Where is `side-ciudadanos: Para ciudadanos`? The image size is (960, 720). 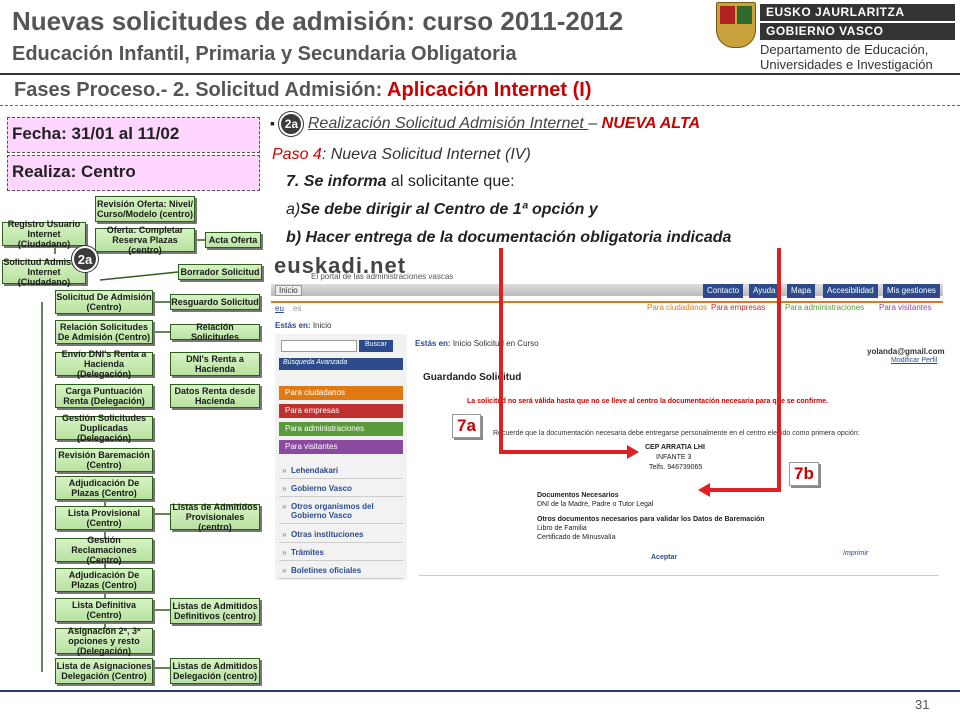
side-ciudadanos: Para ciudadanos is located at coordinates (341, 393).